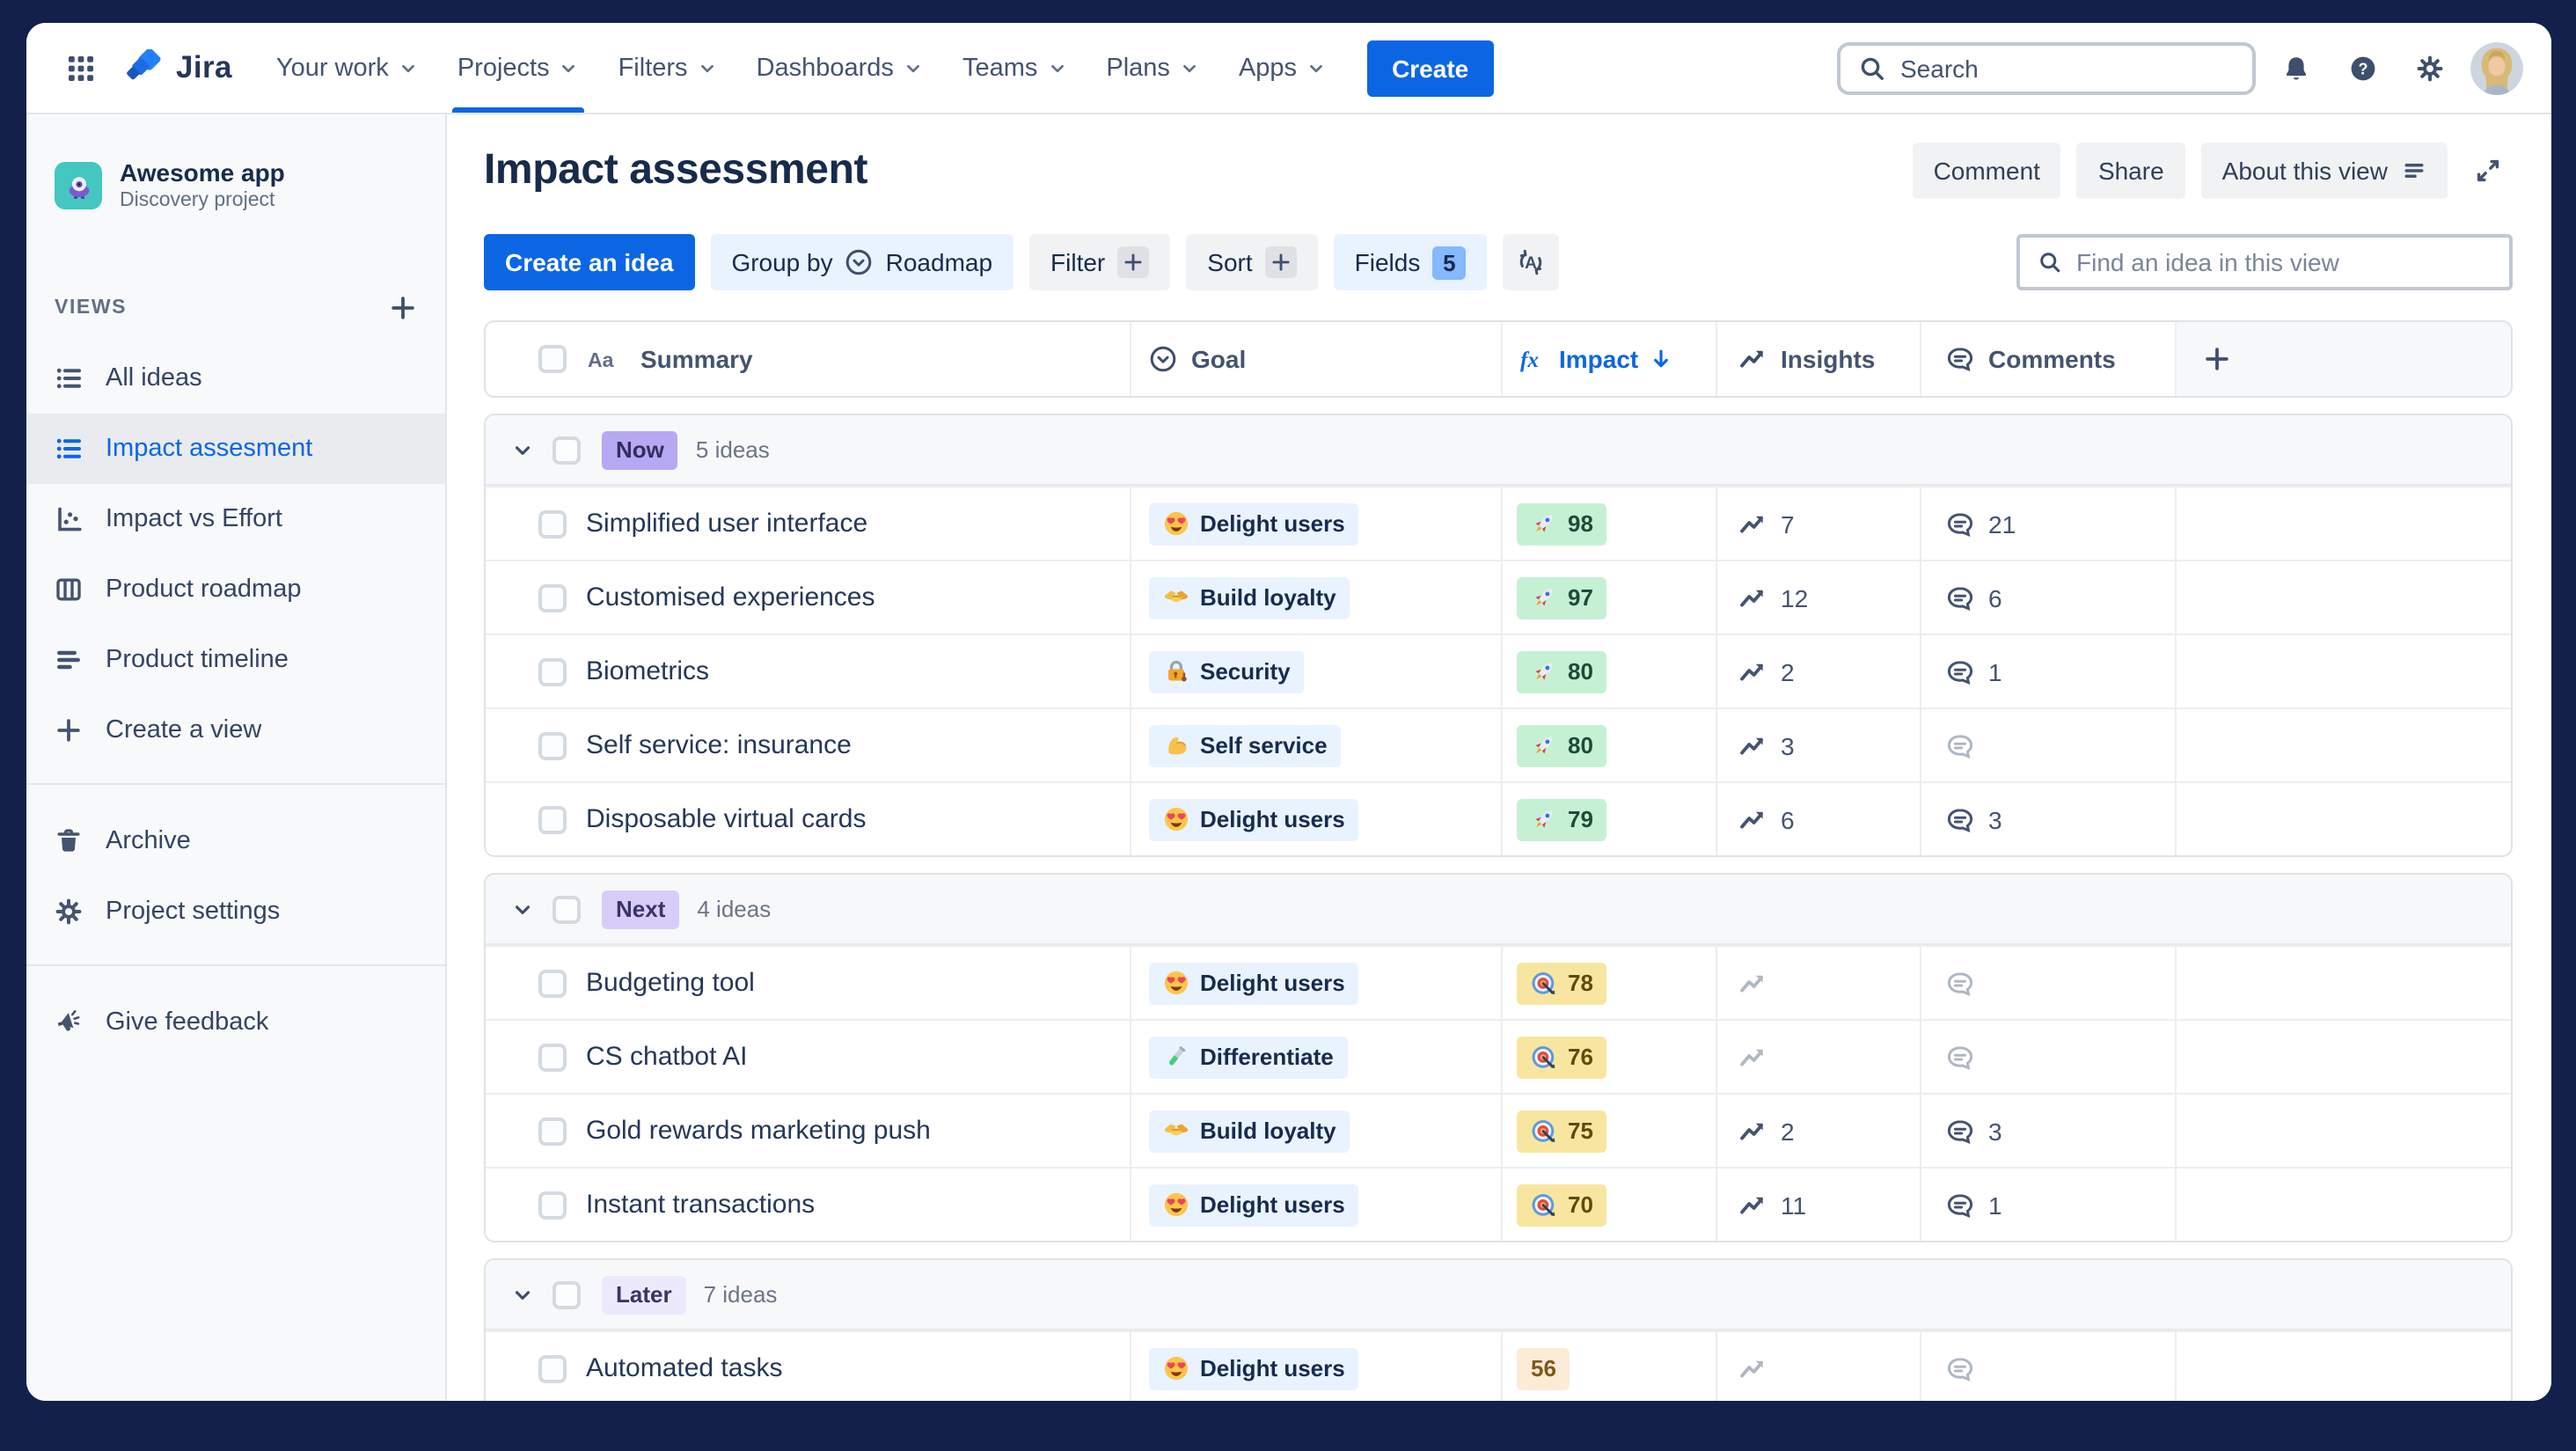 The width and height of the screenshot is (2576, 1451). I want to click on create-idea-button: Create an idea, so click(589, 262).